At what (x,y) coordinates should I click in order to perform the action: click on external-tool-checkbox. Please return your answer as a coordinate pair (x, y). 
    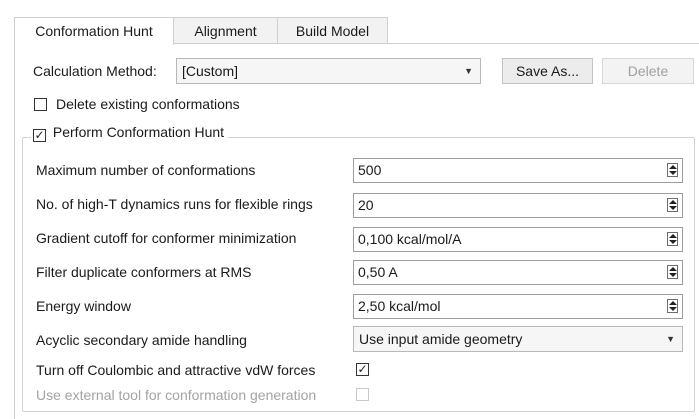
    Looking at the image, I should click on (362, 394).